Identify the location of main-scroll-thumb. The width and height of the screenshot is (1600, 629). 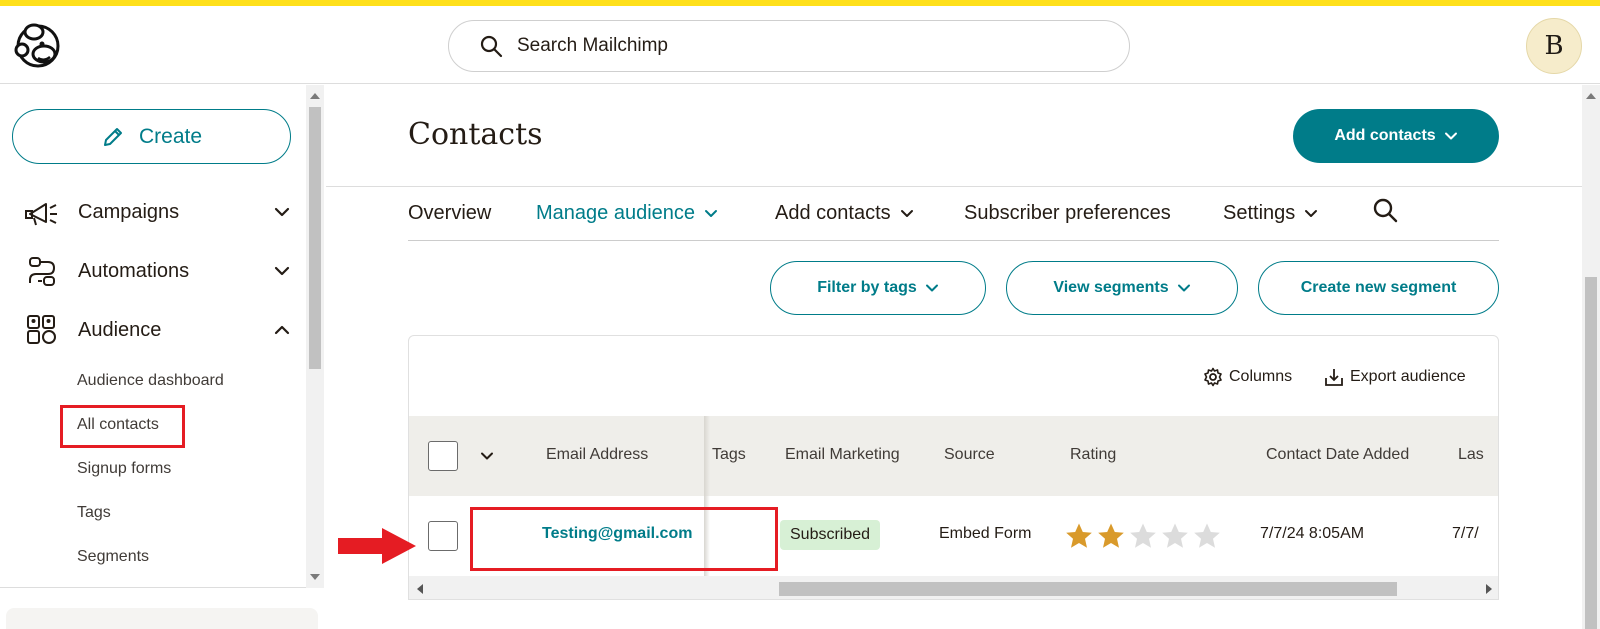
(1591, 453).